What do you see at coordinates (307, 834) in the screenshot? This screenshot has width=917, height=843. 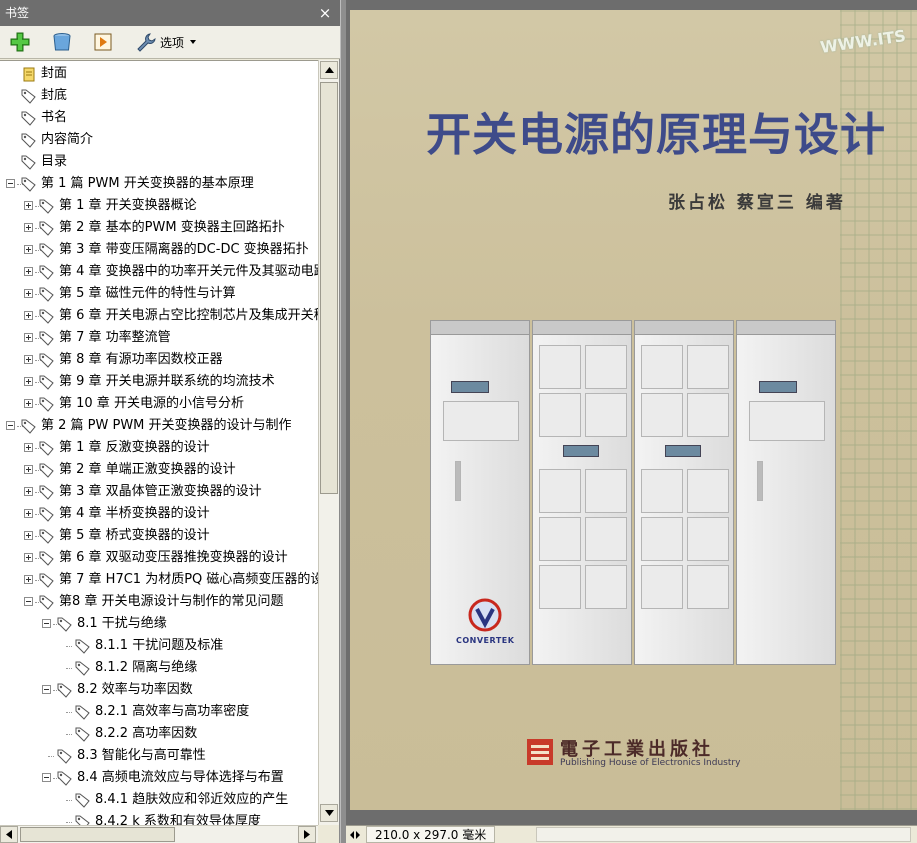 I see `scroll-right-button` at bounding box center [307, 834].